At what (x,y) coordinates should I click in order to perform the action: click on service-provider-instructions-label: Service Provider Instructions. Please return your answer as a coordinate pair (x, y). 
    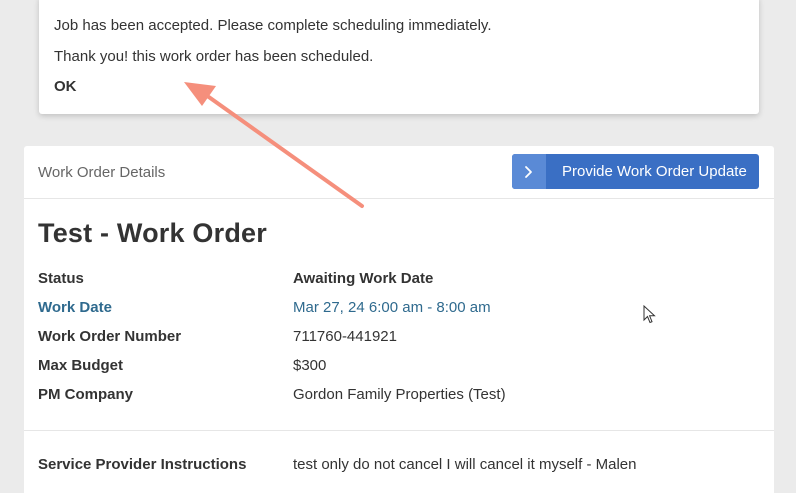
    Looking at the image, I should click on (142, 464).